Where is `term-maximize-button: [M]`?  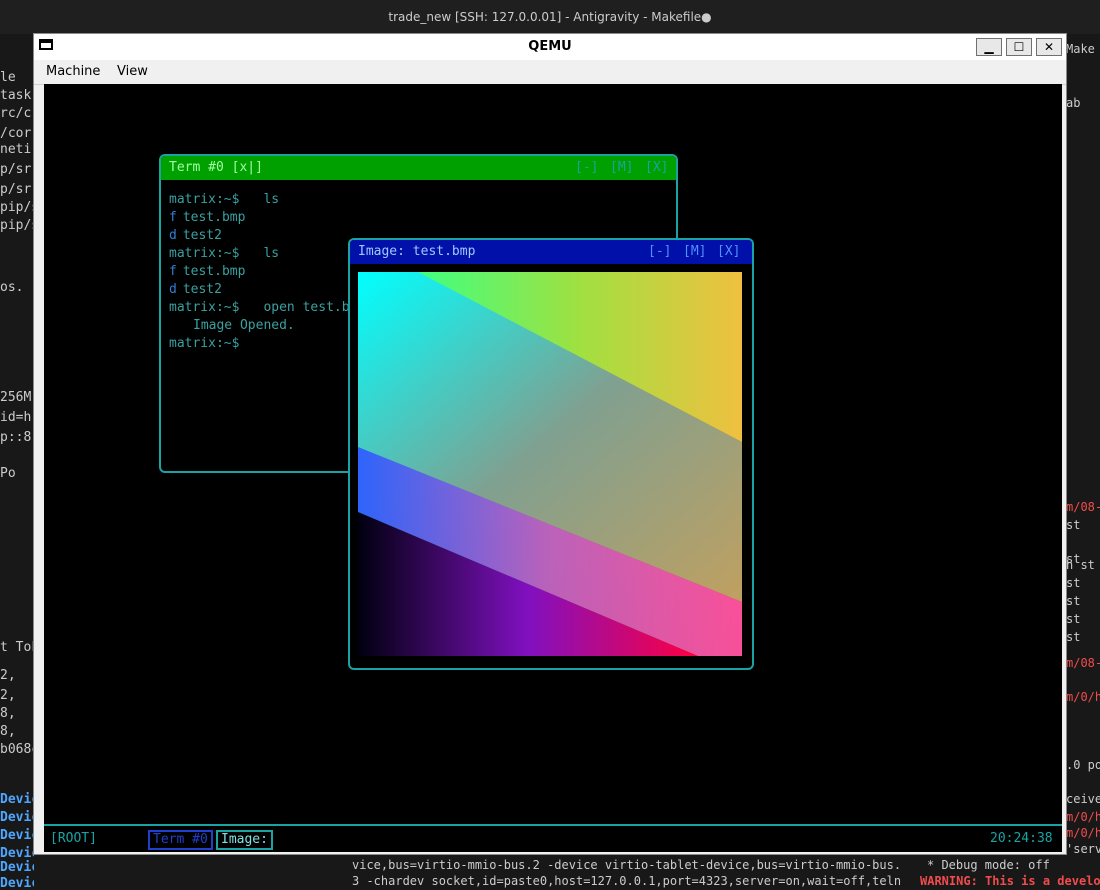 term-maximize-button: [M] is located at coordinates (621, 168).